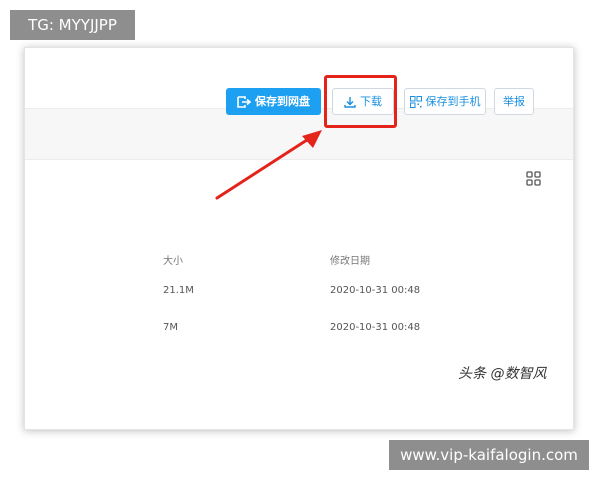 This screenshot has width=600, height=480. Describe the element at coordinates (173, 259) in the screenshot. I see `column-header-size: 大小` at that location.